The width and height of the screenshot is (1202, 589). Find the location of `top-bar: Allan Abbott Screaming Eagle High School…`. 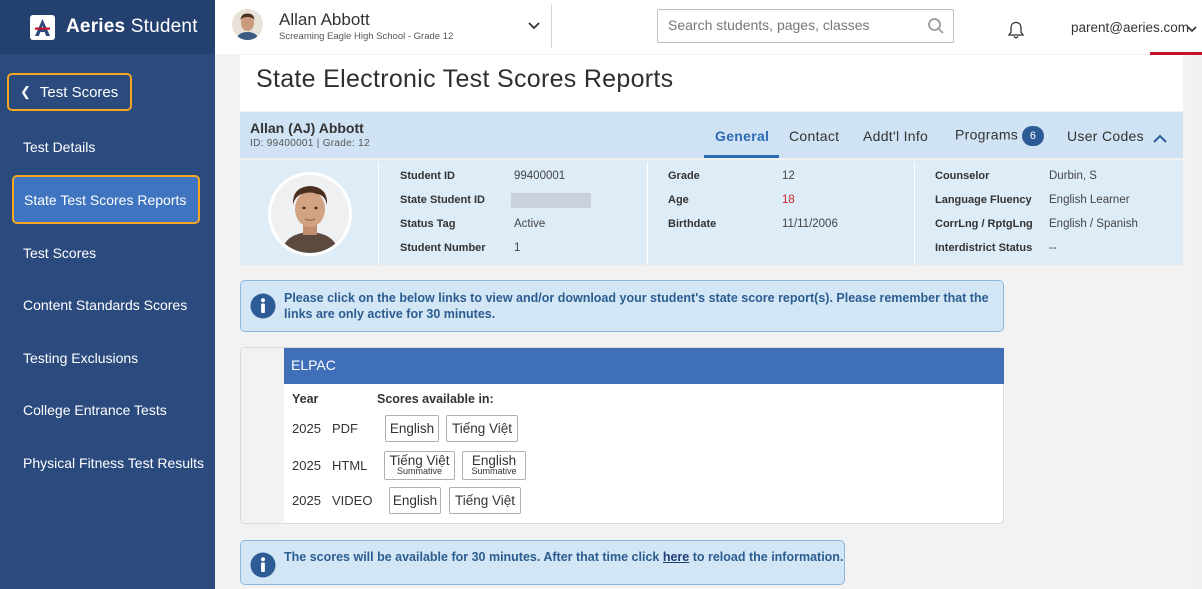

top-bar: Allan Abbott Screaming Eagle High School… is located at coordinates (708, 27).